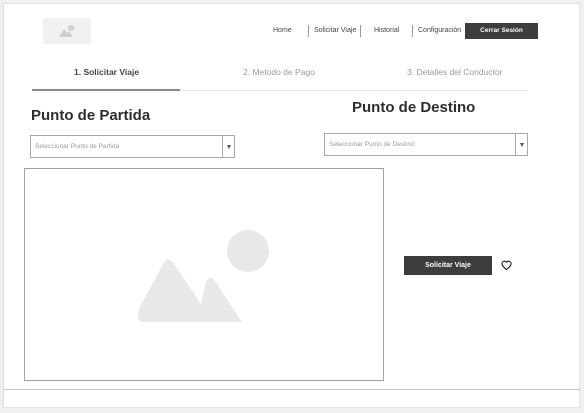 This screenshot has width=584, height=413. I want to click on origin-heading: Punto de Partida, so click(91, 115).